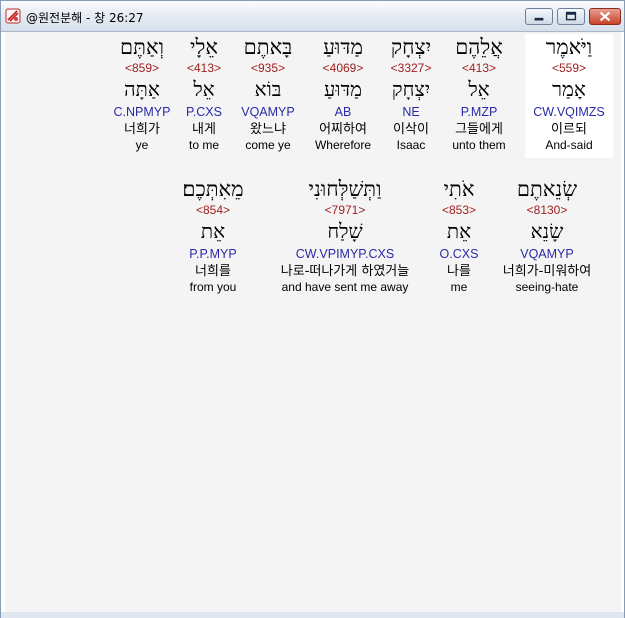 This screenshot has width=625, height=618. Describe the element at coordinates (547, 287) in the screenshot. I see `english-gloss: seeing-hate` at that location.